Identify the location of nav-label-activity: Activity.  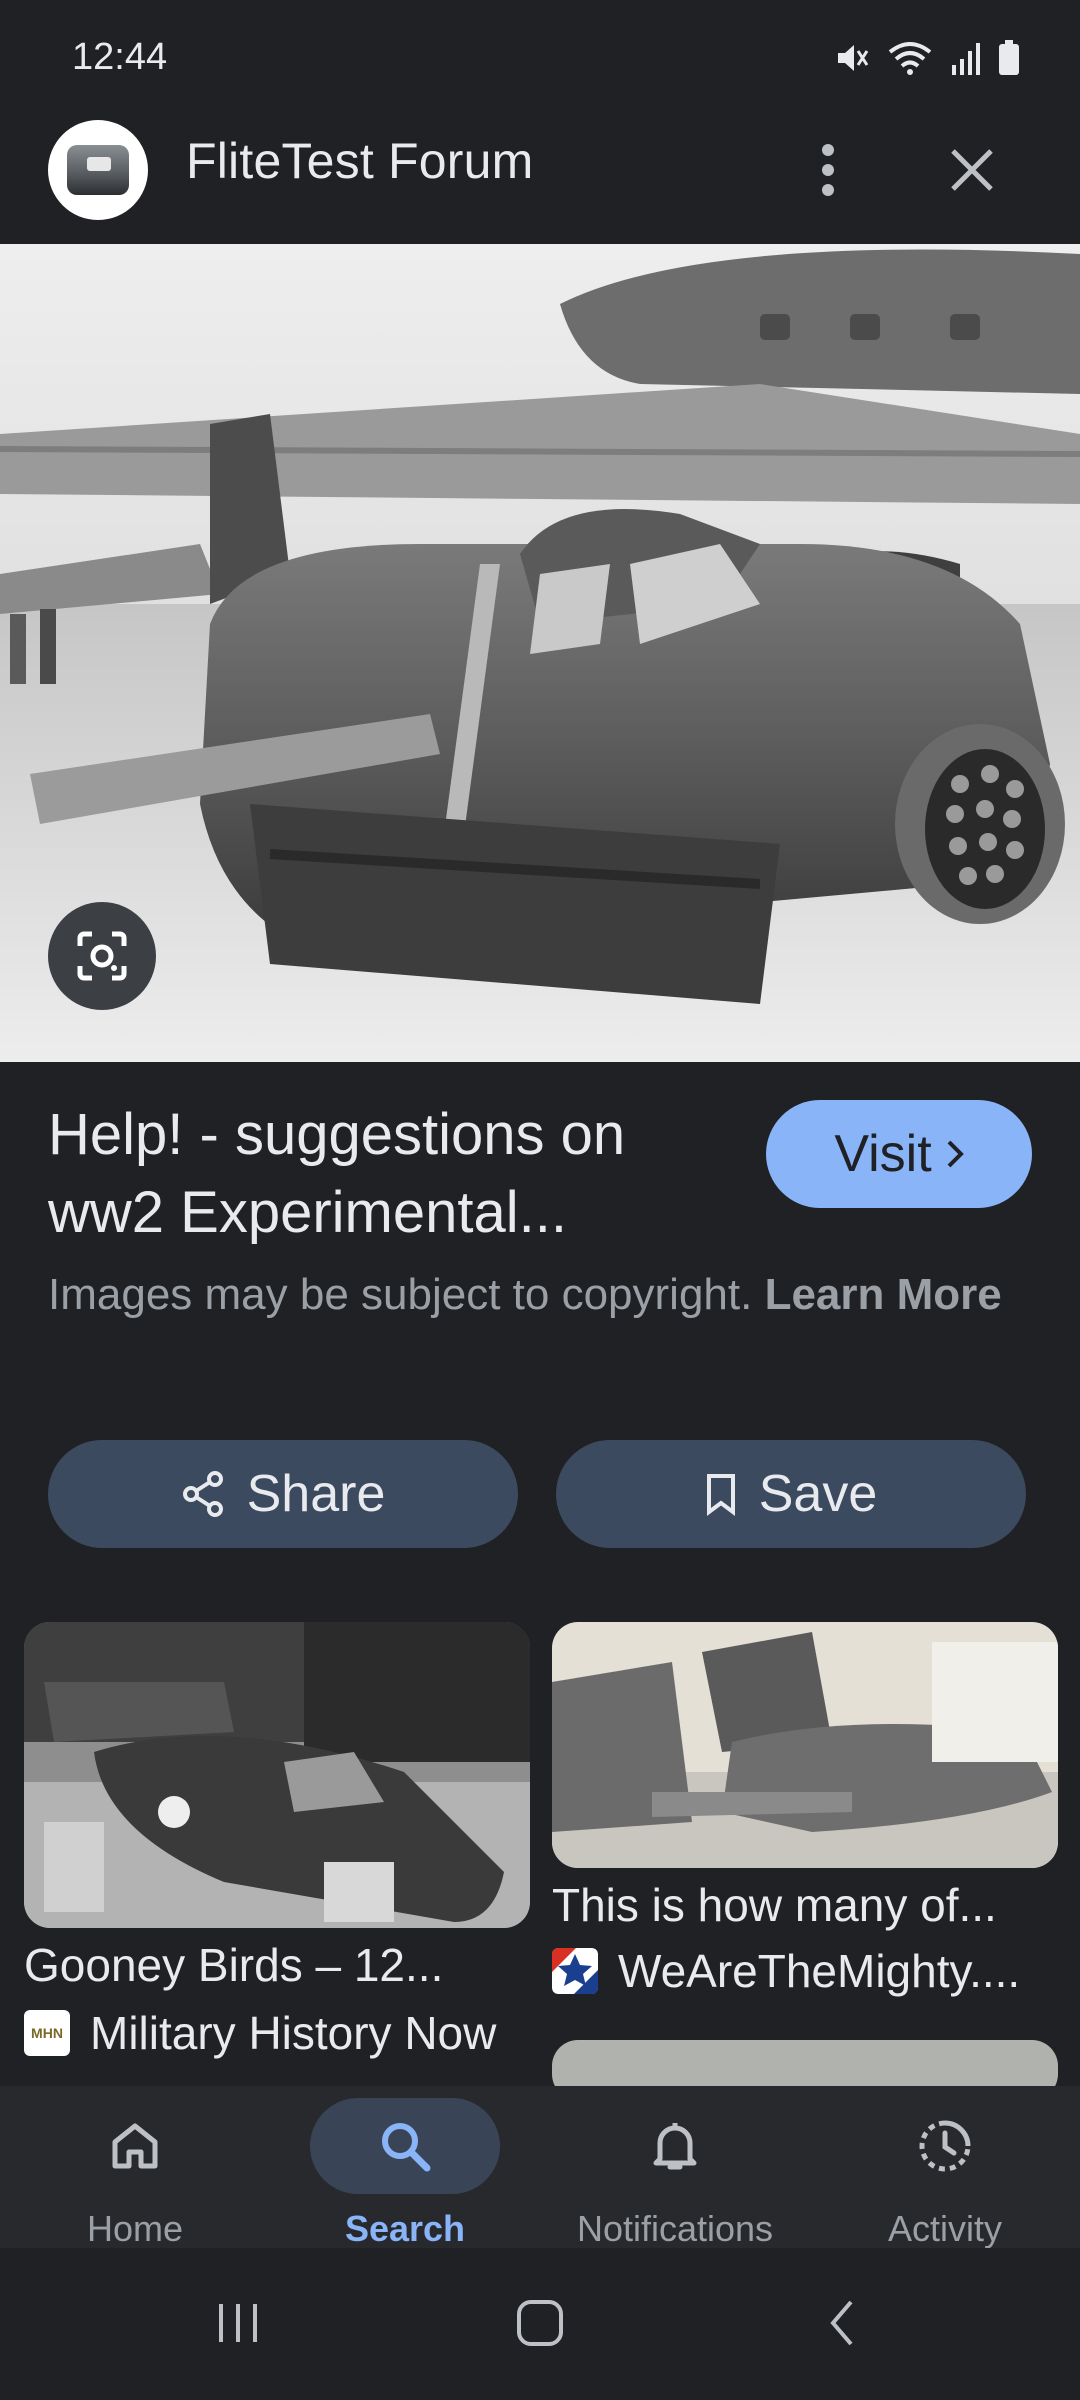
(944, 2228).